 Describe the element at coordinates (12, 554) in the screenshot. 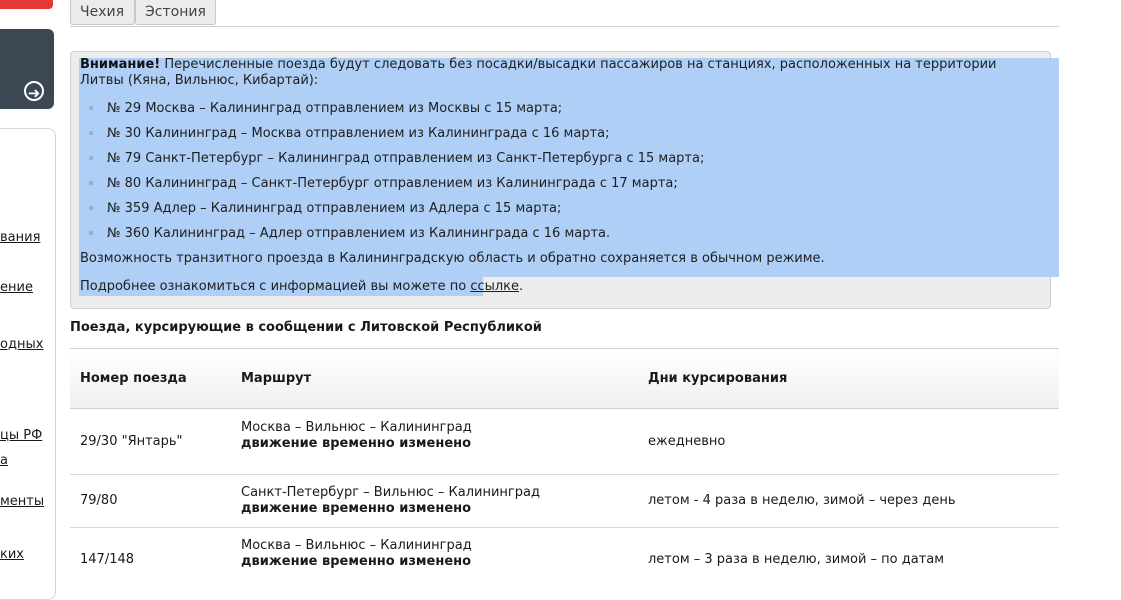

I see `sidebar-link: ких` at that location.